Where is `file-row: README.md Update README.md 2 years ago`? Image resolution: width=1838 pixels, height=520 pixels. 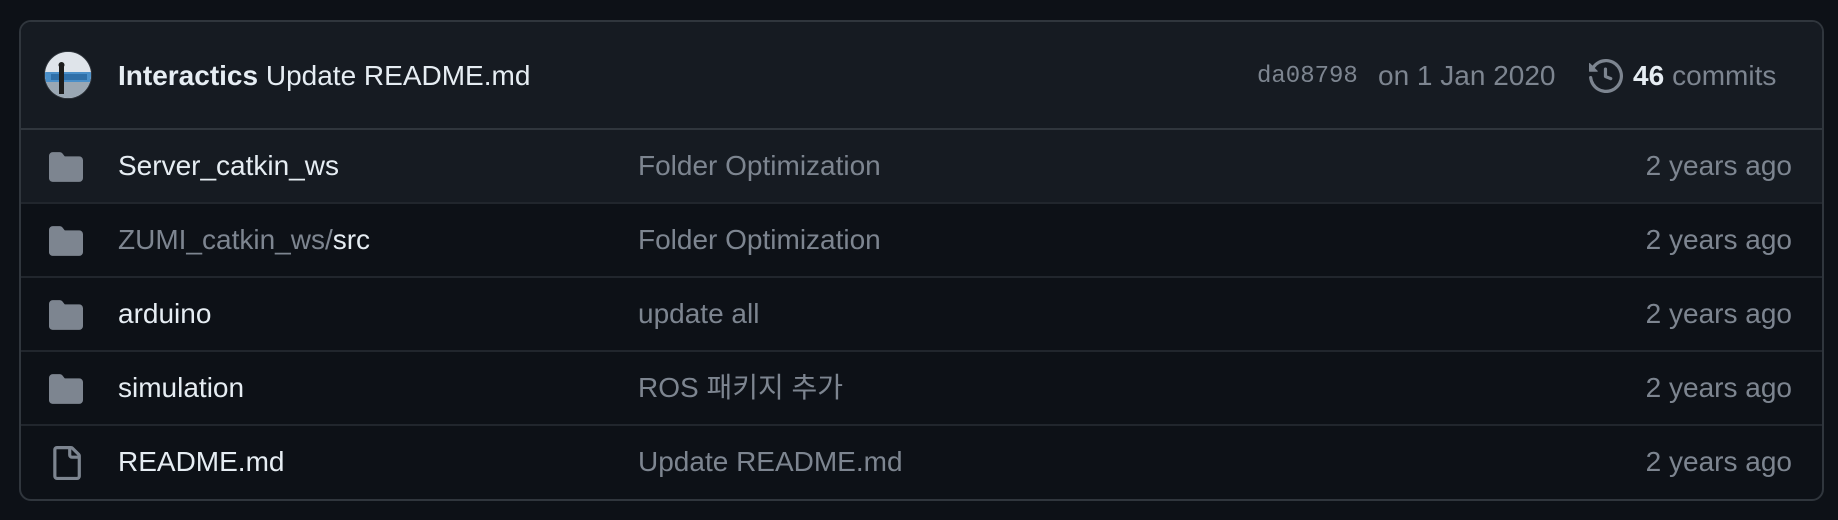 file-row: README.md Update README.md 2 years ago is located at coordinates (921, 461).